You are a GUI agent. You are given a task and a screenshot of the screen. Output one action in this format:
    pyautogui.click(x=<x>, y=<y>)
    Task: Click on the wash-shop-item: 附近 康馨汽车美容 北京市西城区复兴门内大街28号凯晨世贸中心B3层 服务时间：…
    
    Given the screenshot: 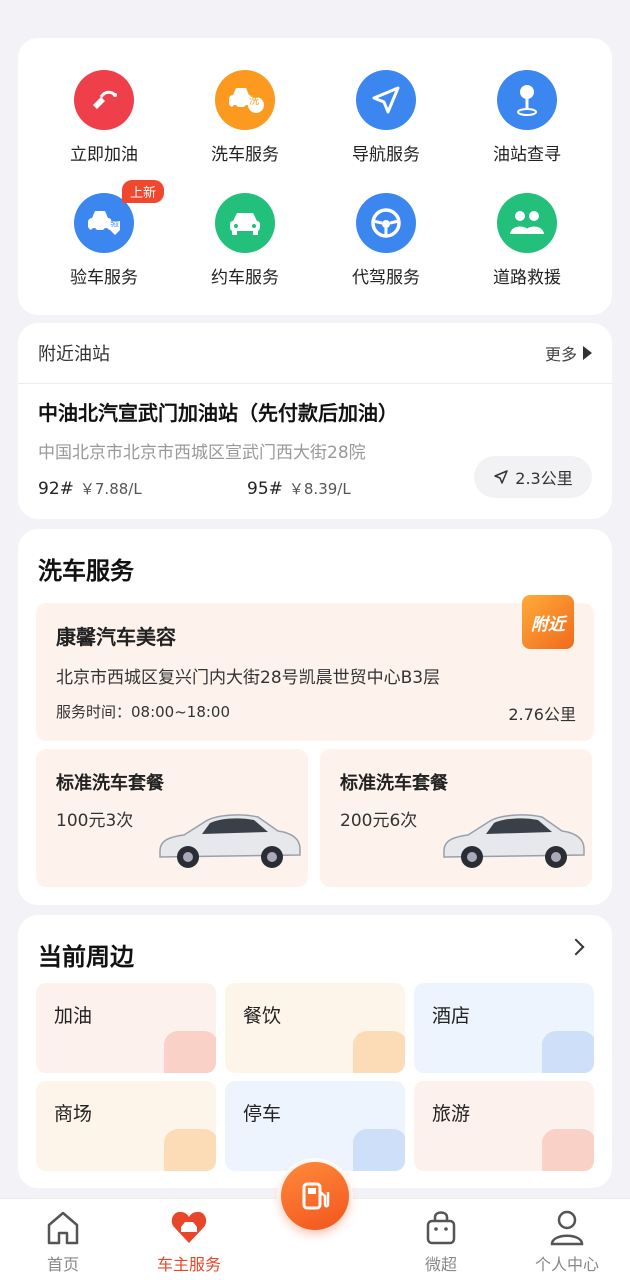 What is the action you would take?
    pyautogui.click(x=315, y=668)
    